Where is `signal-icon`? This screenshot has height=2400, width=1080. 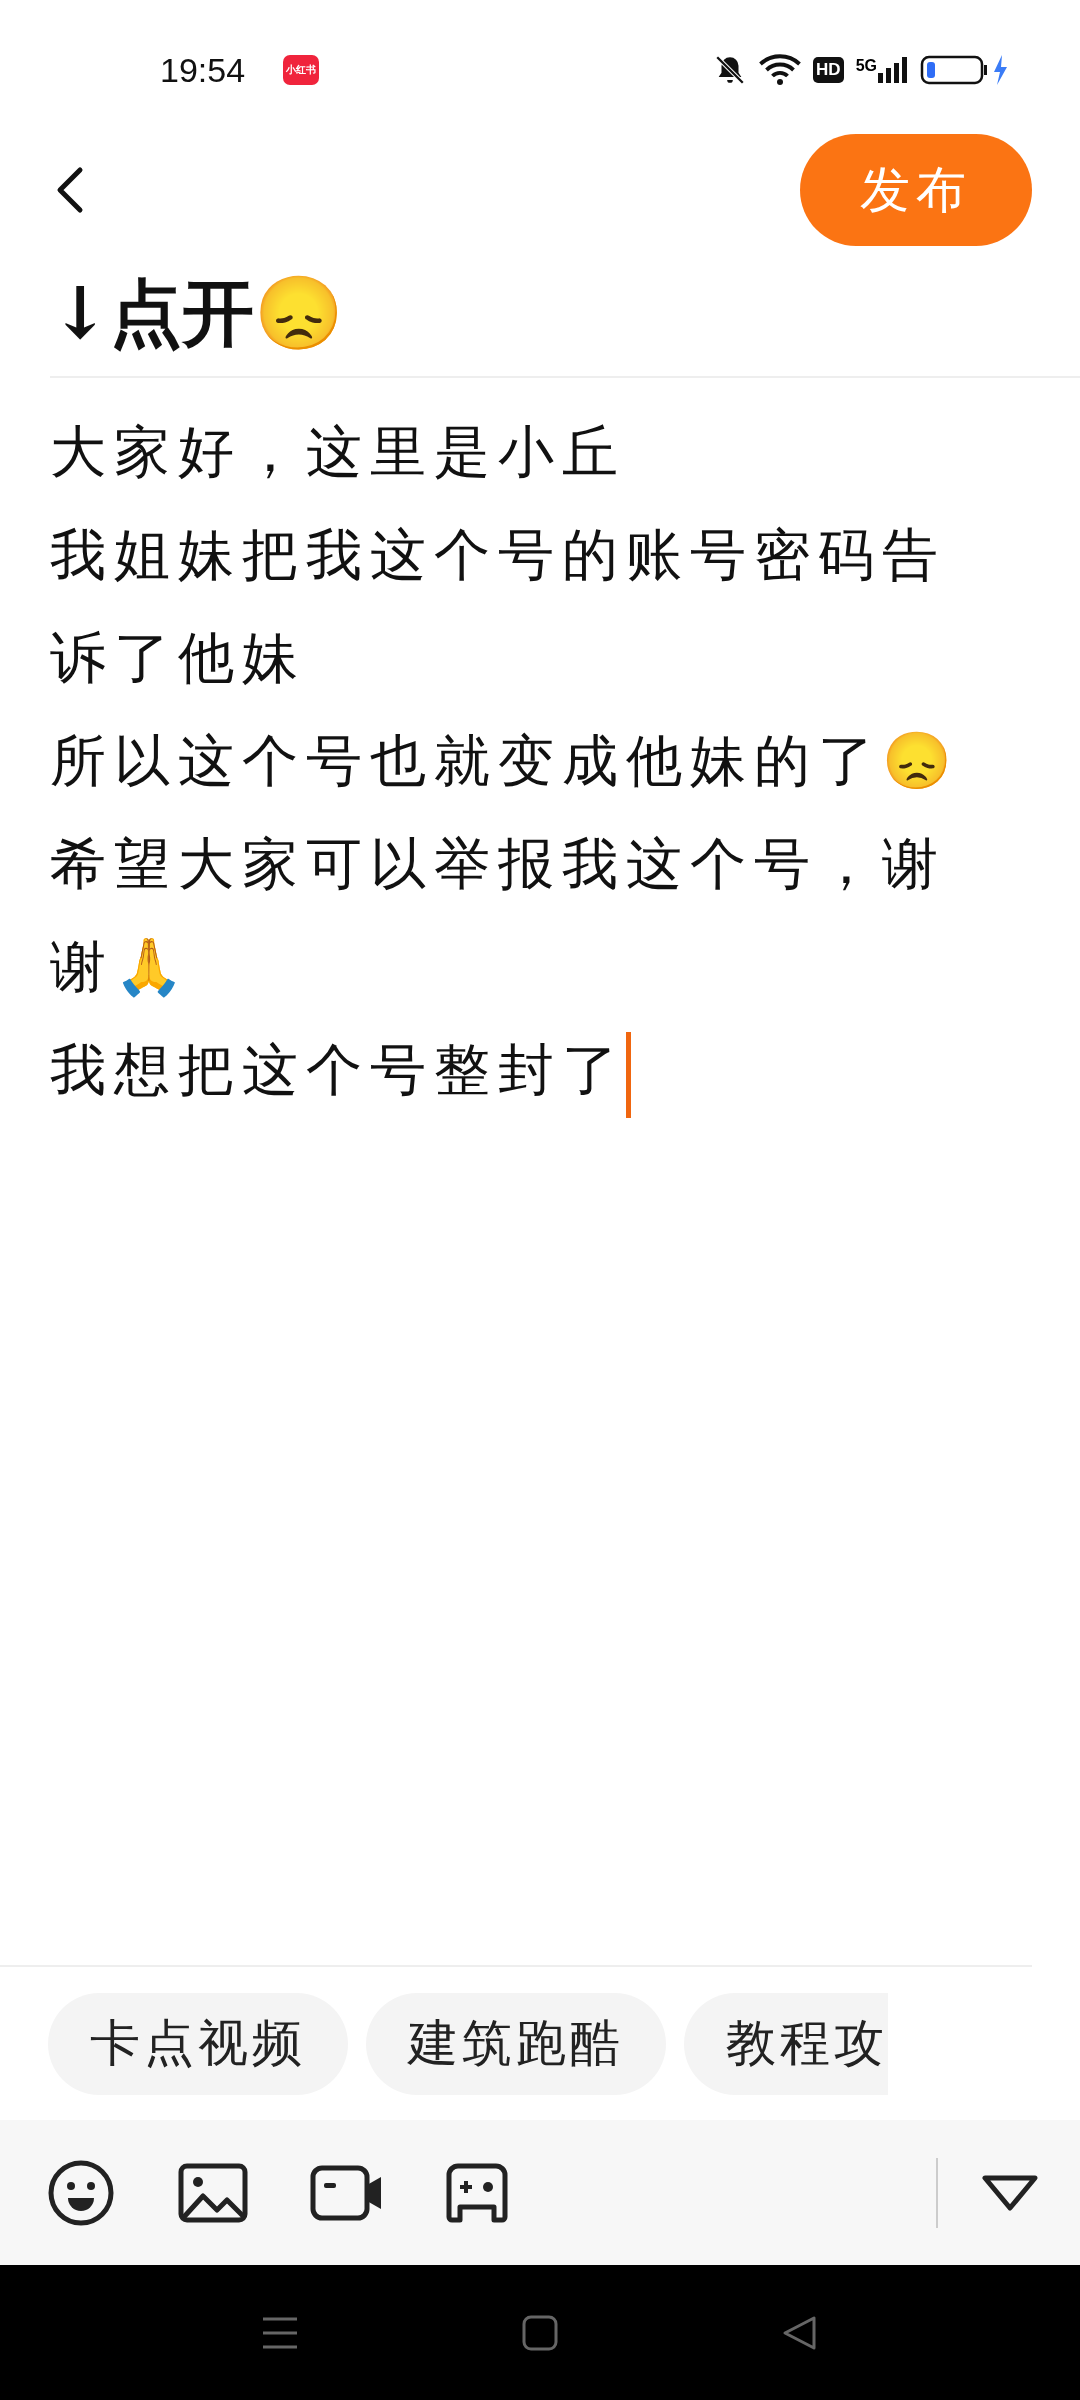
signal-icon is located at coordinates (893, 70).